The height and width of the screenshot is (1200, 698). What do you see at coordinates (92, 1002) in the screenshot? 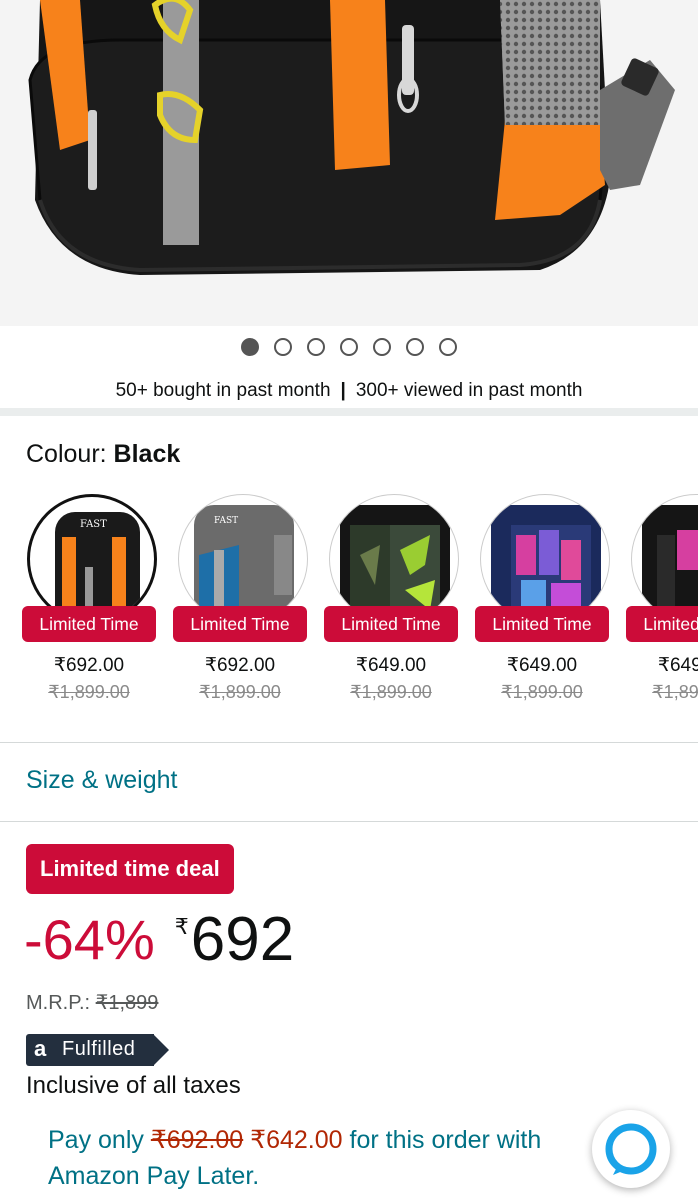
I see `mrp-line: M.R.P.: ₹1,899` at bounding box center [92, 1002].